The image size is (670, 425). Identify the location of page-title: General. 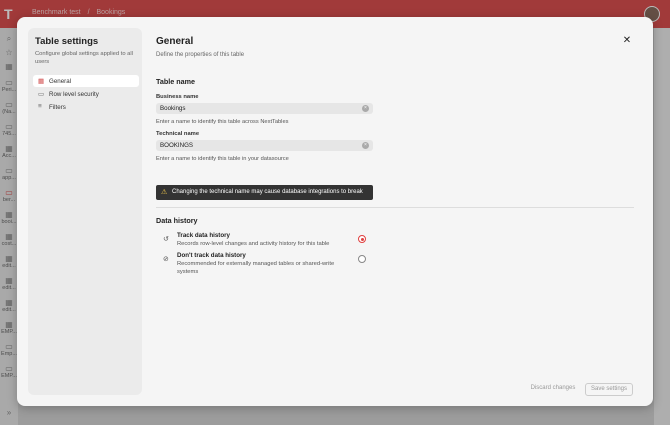
(175, 41).